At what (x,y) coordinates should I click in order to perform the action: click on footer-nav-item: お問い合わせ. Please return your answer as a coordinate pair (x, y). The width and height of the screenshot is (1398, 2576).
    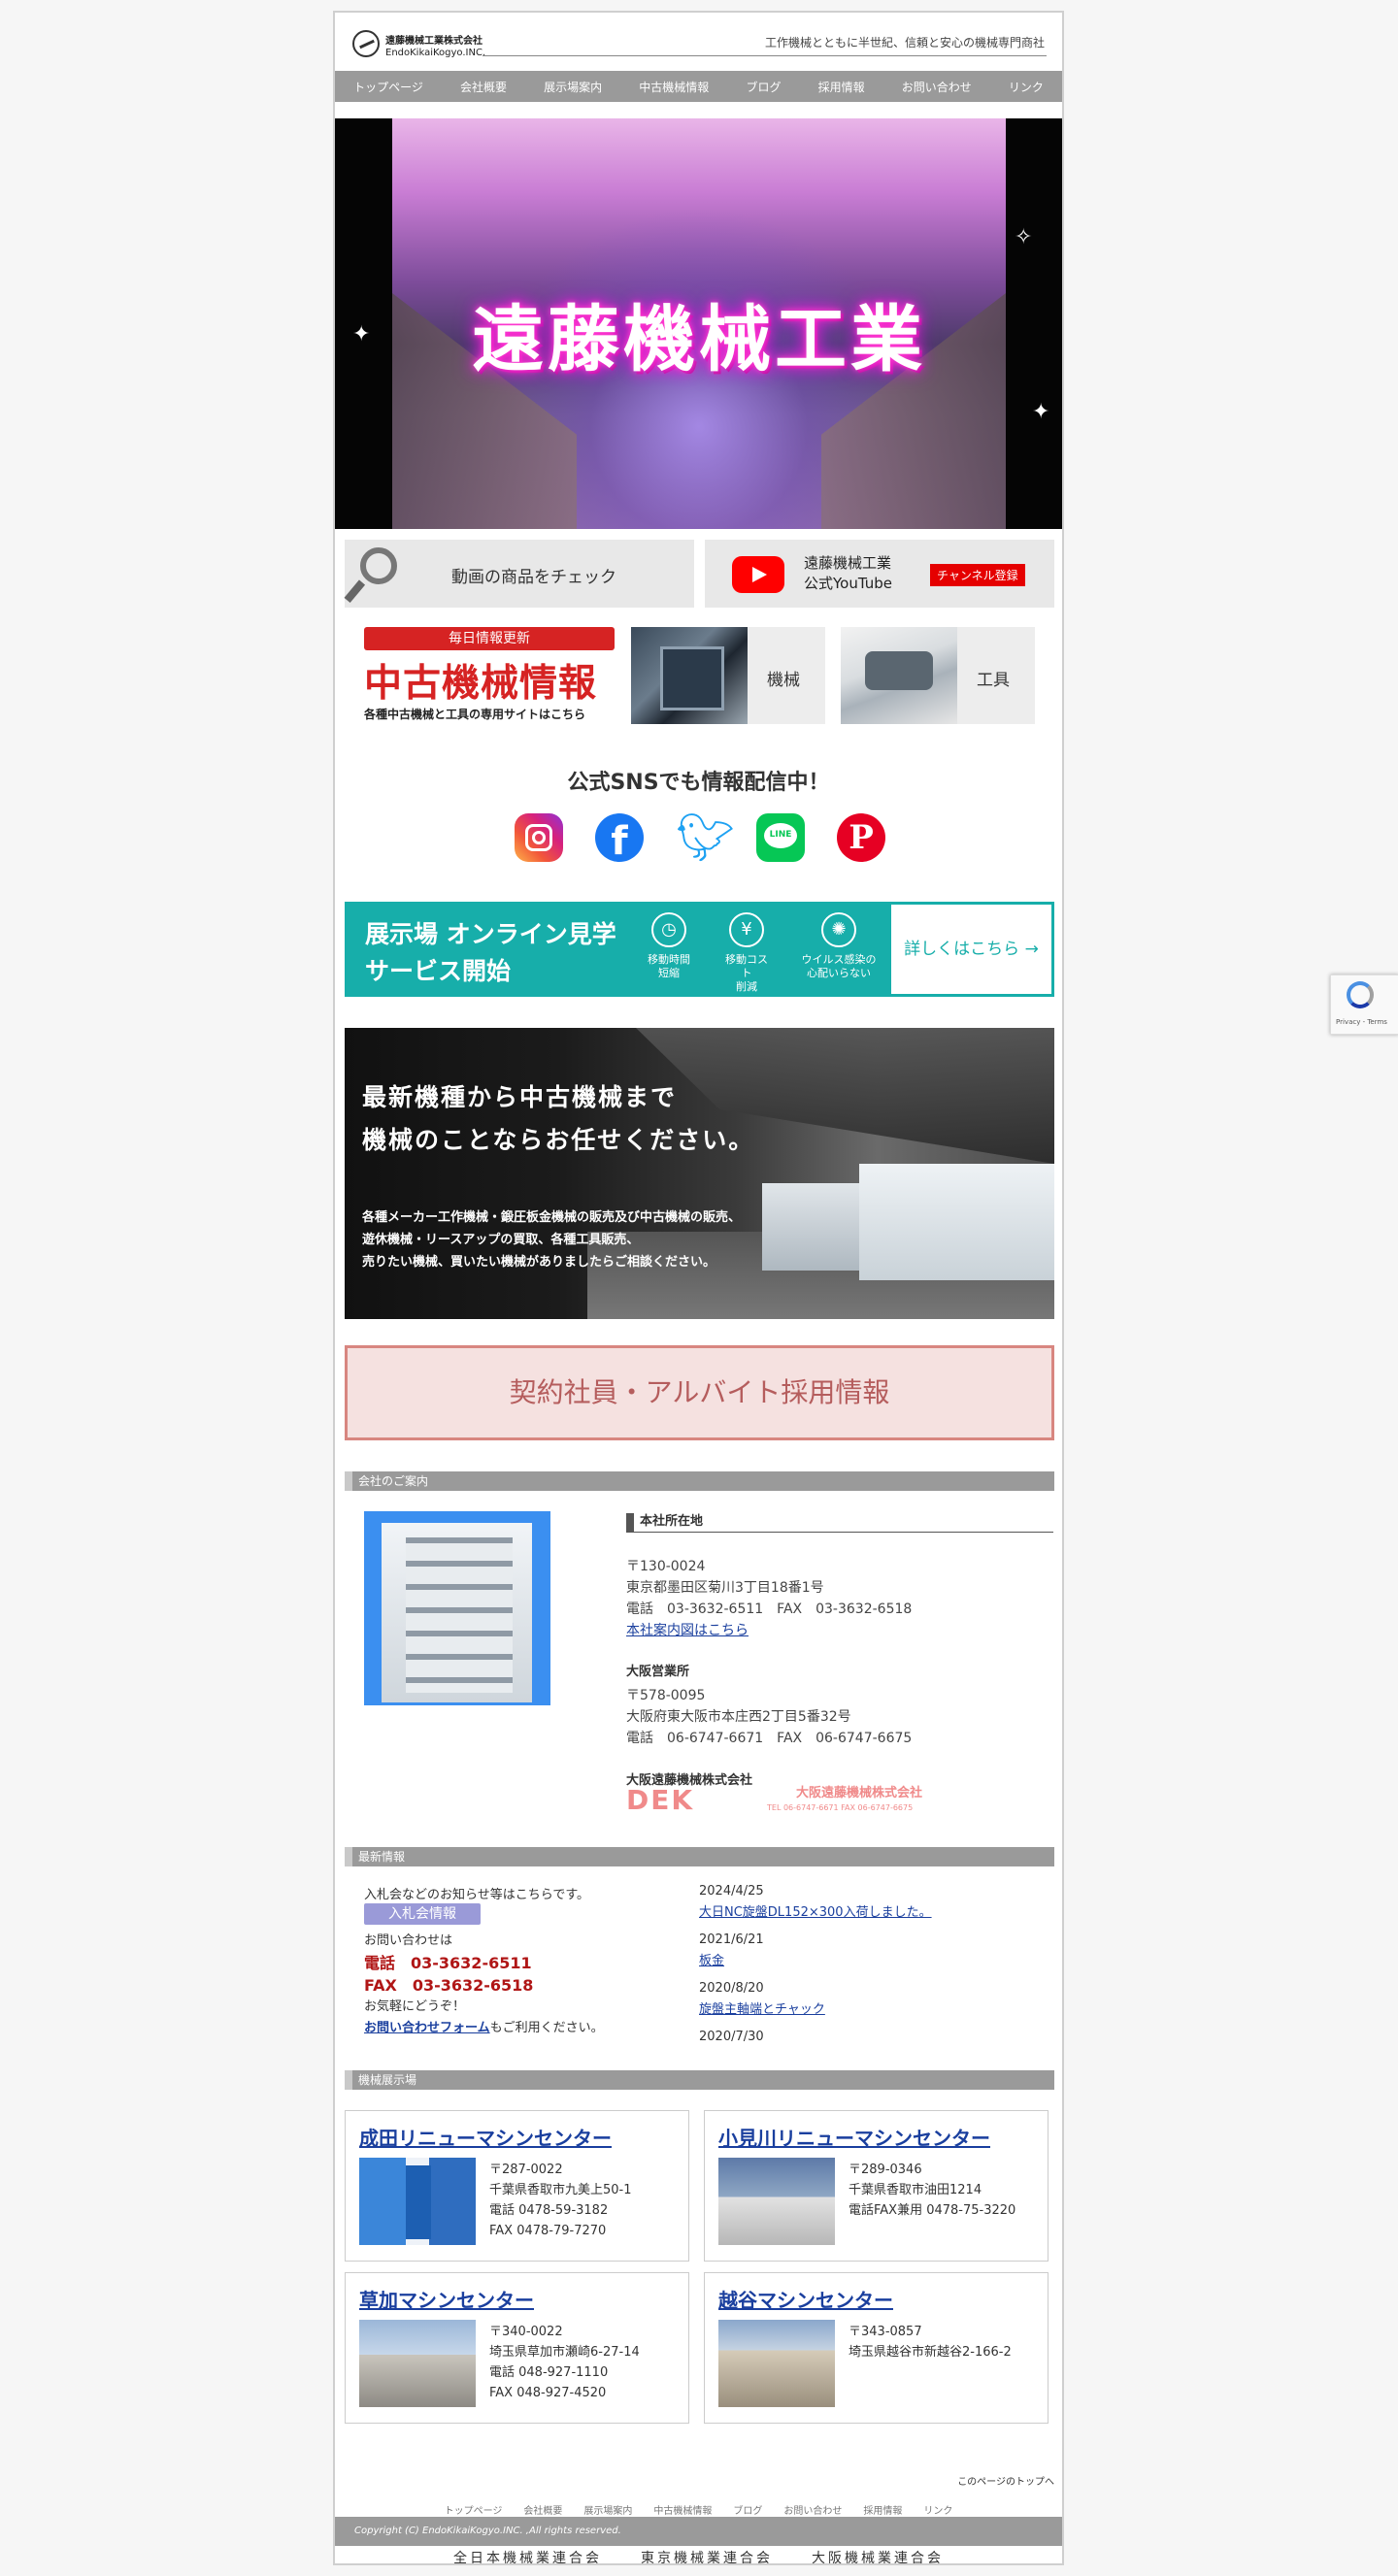
    Looking at the image, I should click on (812, 2509).